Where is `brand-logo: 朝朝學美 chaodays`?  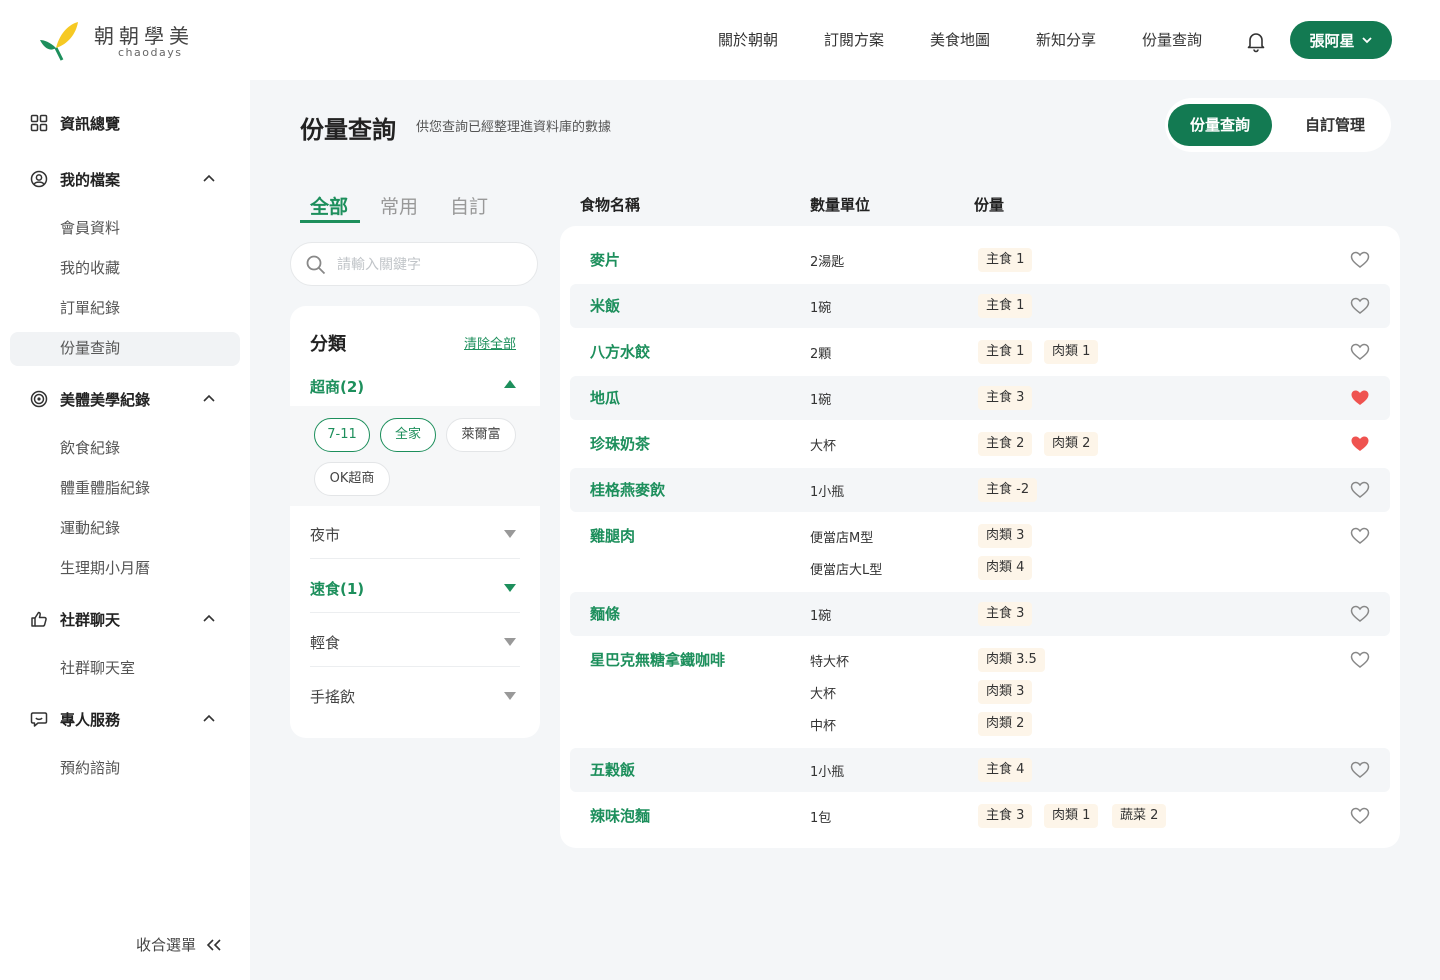 brand-logo: 朝朝學美 chaodays is located at coordinates (123, 40).